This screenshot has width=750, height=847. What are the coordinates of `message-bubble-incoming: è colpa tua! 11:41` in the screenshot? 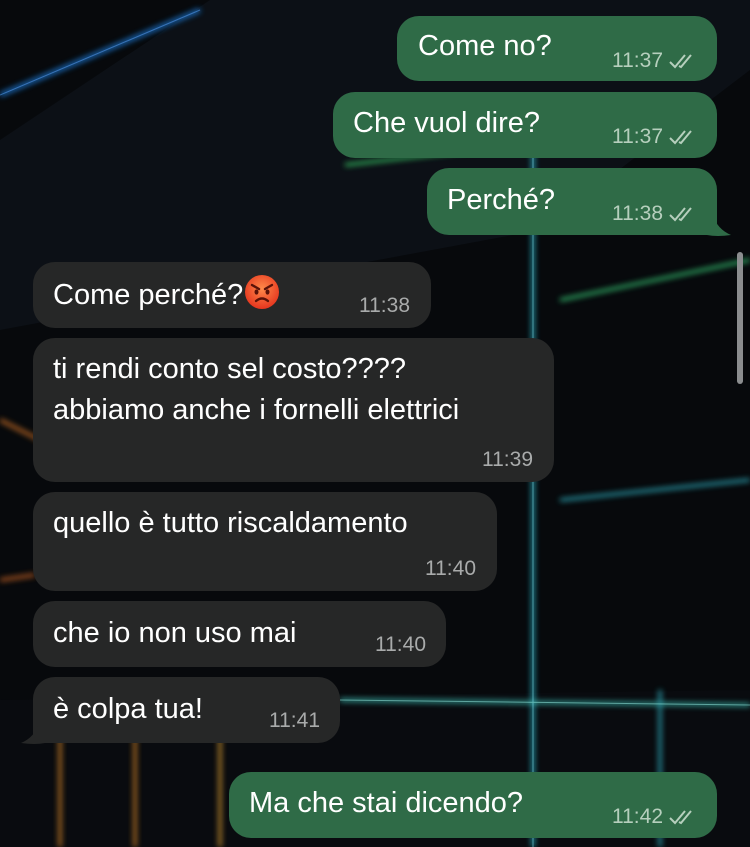 It's located at (186, 710).